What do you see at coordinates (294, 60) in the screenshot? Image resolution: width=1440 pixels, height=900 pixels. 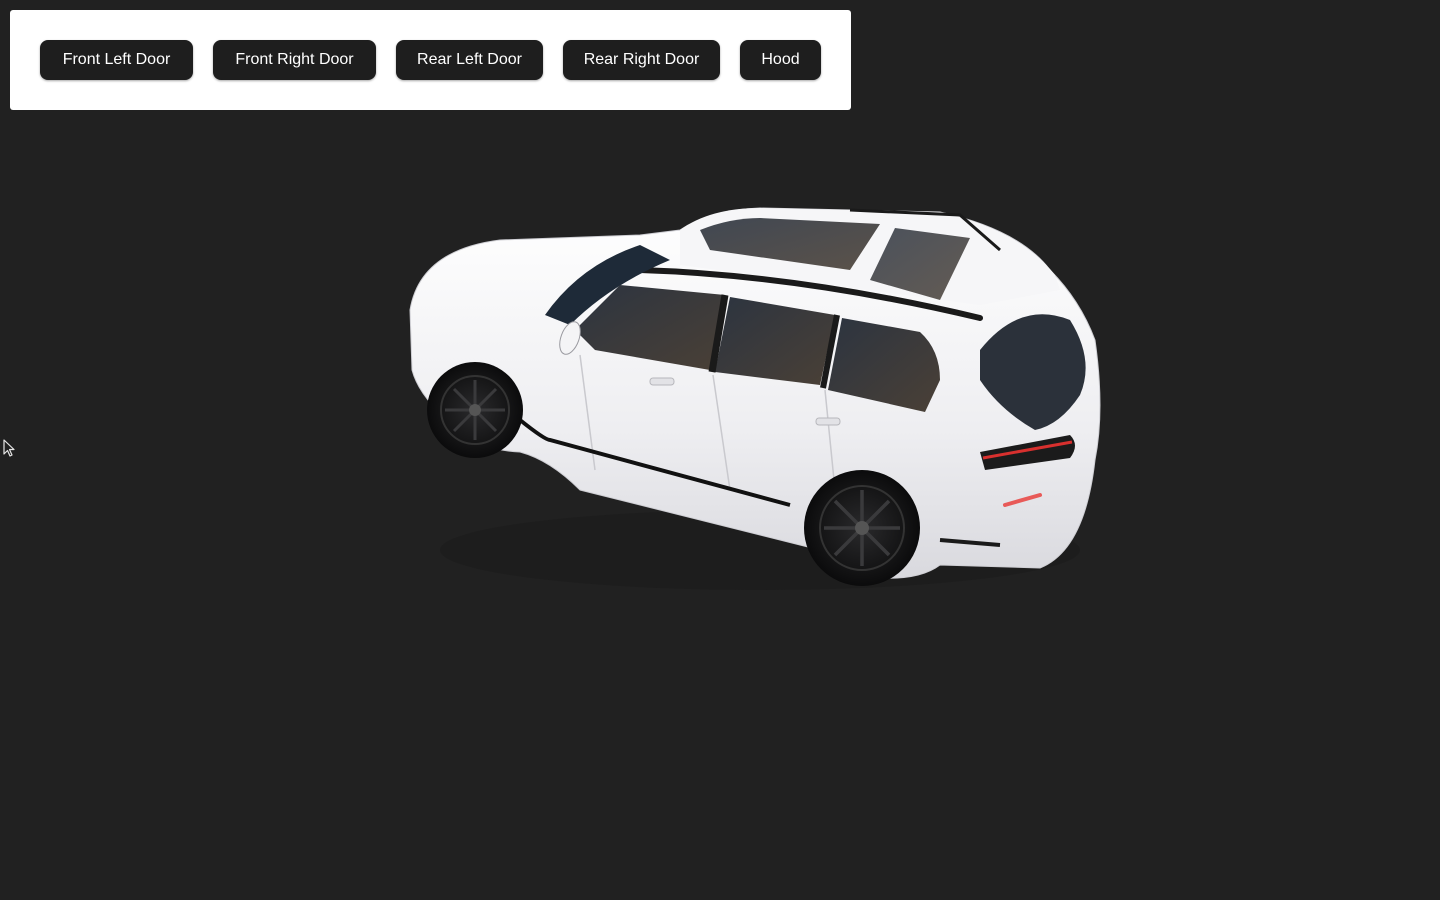 I see `front-right-door-button: Front Right Door` at bounding box center [294, 60].